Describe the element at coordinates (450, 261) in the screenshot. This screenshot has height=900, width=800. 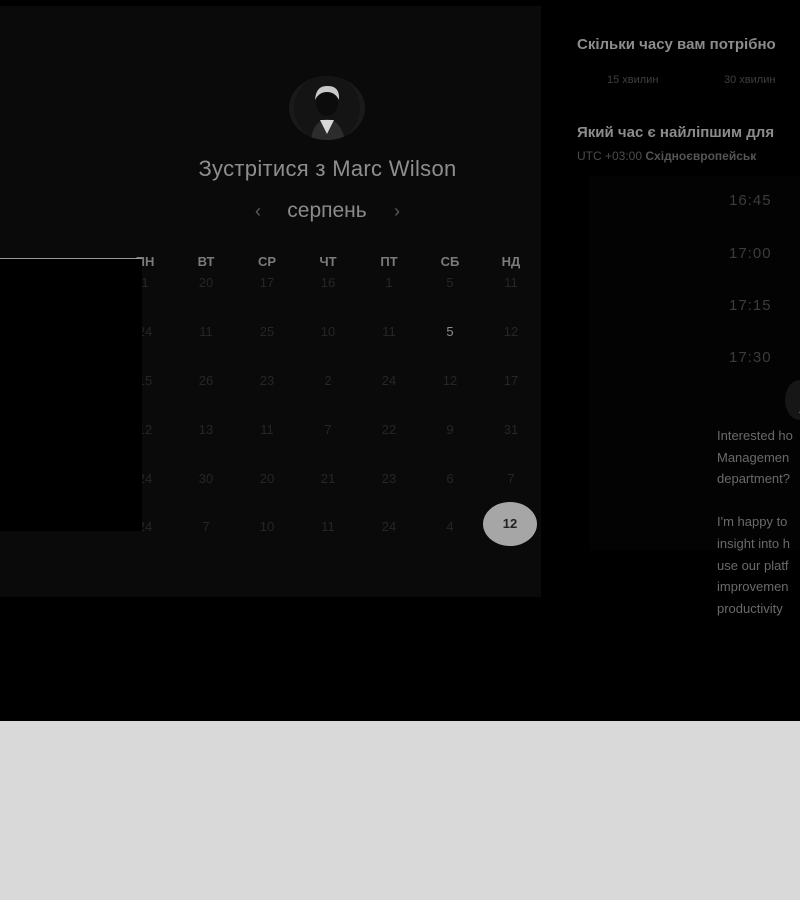
I see `weekday-label: СБ` at that location.